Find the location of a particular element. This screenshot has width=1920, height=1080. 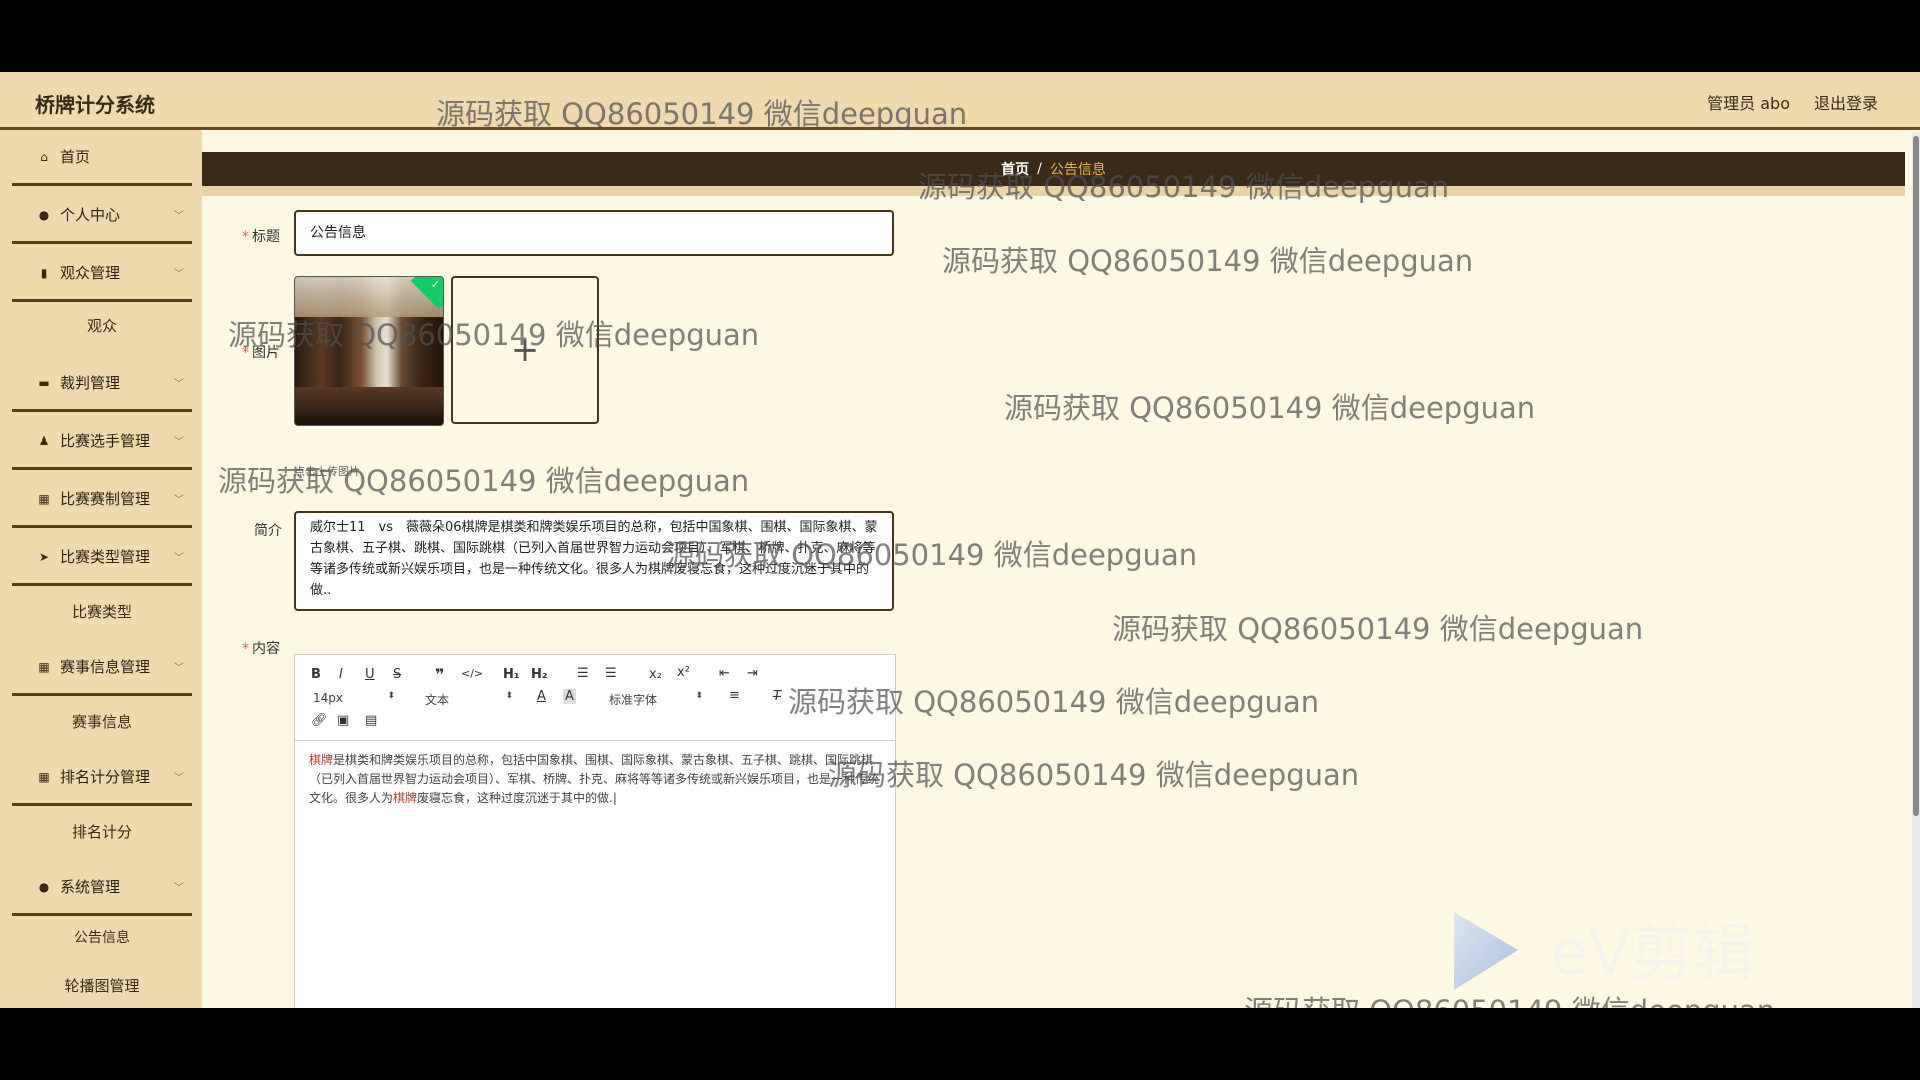

text-style-select: 文本 ⬍ is located at coordinates (469, 699).